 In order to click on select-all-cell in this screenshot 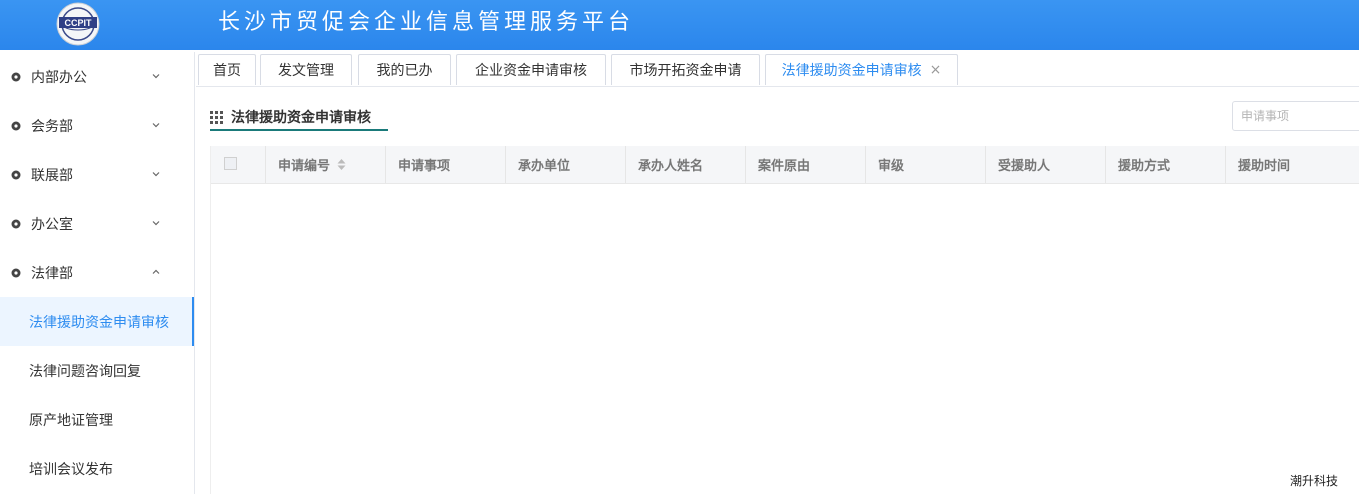, I will do `click(238, 164)`.